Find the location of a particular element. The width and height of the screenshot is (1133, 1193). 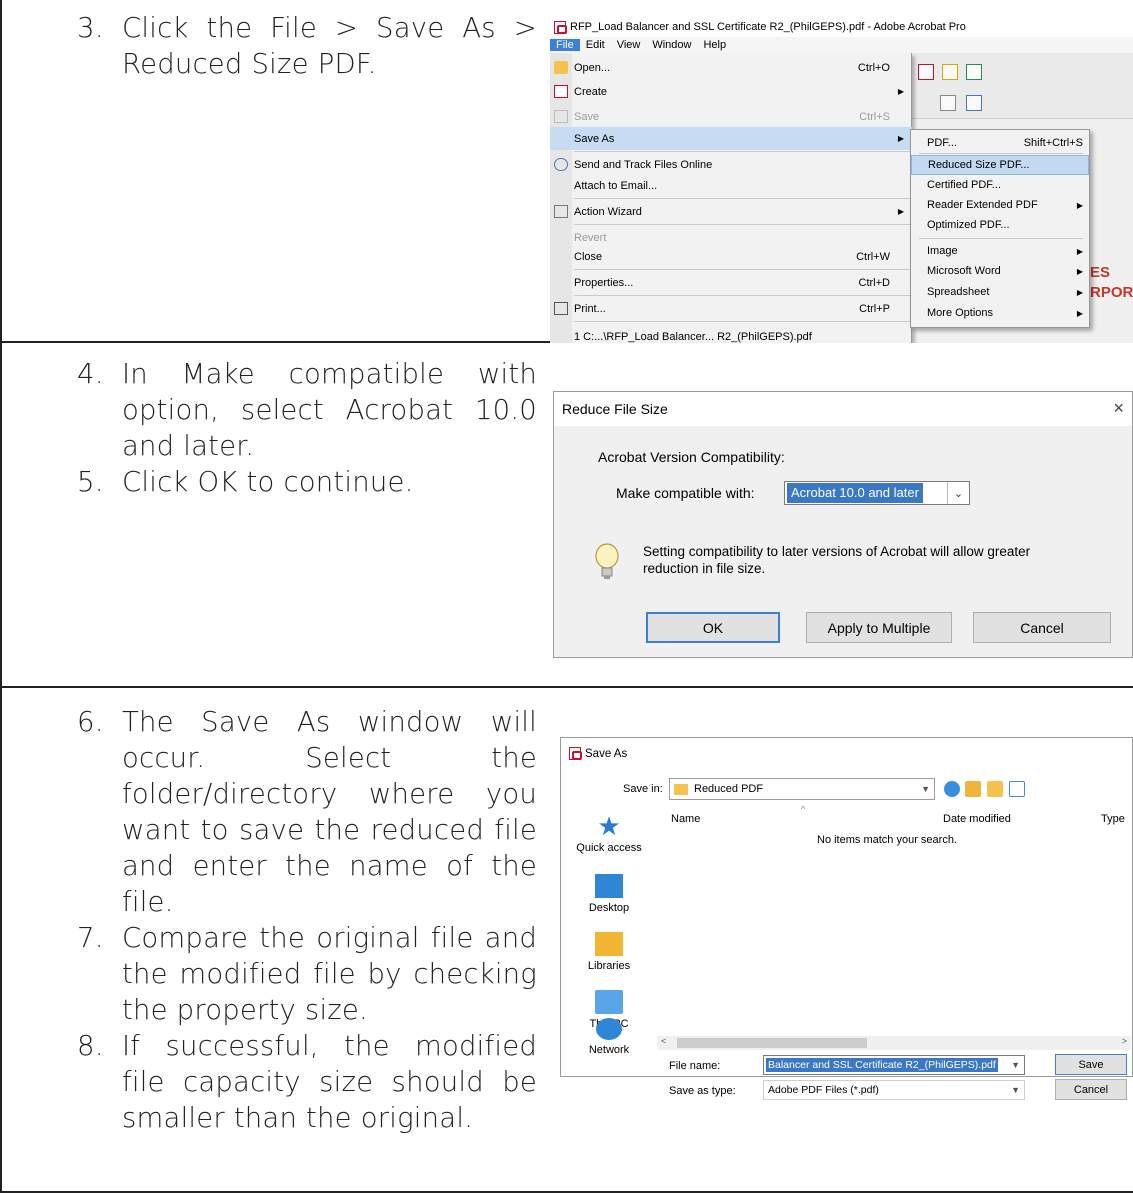

menu-item-save-as: Save As ▶ is located at coordinates (731, 138).